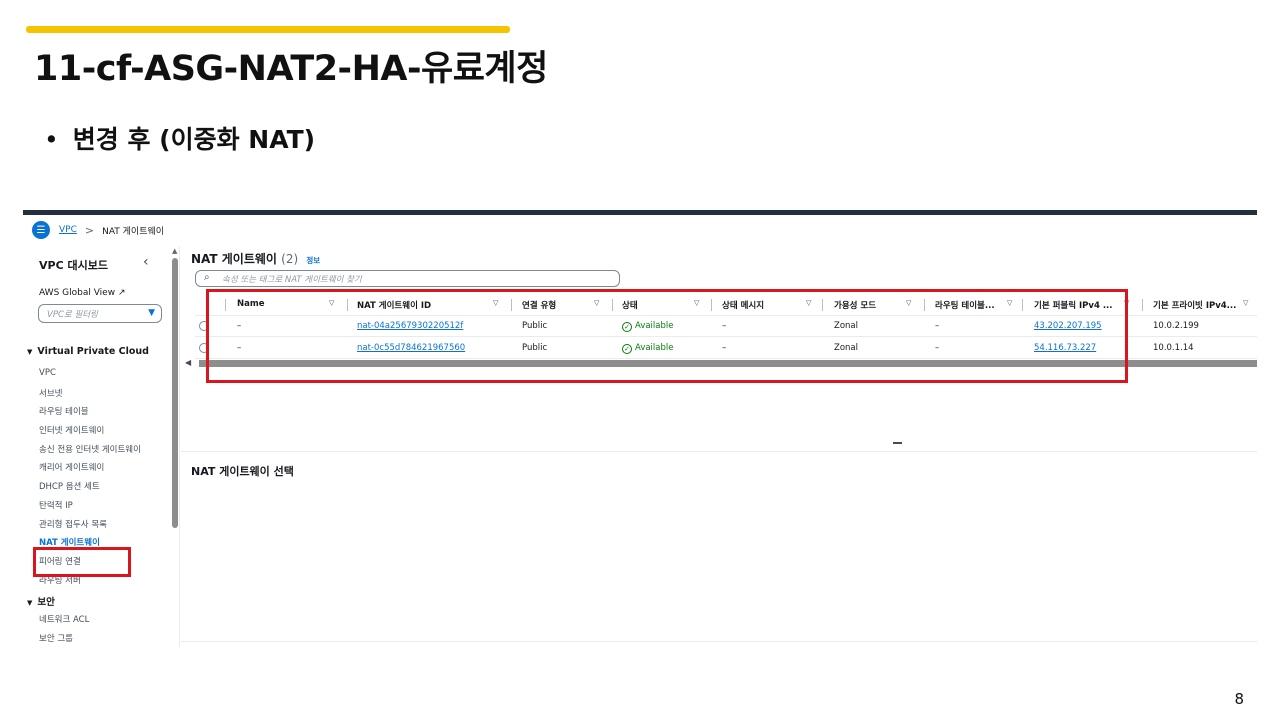 Image resolution: width=1280 pixels, height=720 pixels. Describe the element at coordinates (100, 313) in the screenshot. I see `vpc-filter-select: VPC로 필터링 ▼` at that location.